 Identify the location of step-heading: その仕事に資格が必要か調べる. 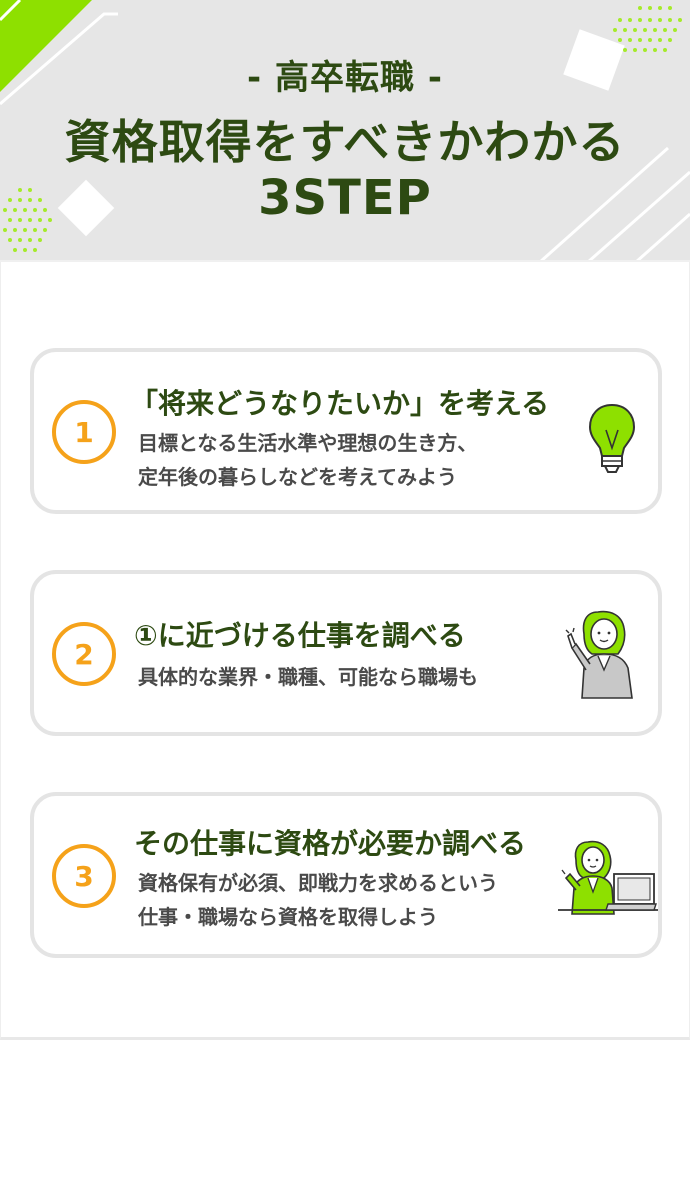
(330, 843).